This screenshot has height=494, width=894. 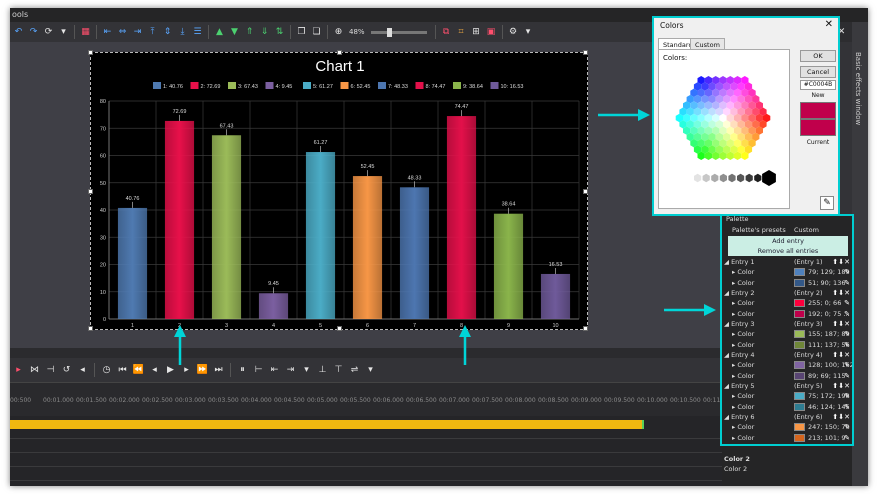 What do you see at coordinates (827, 203) in the screenshot?
I see `eyedropper-icon: ✎` at bounding box center [827, 203].